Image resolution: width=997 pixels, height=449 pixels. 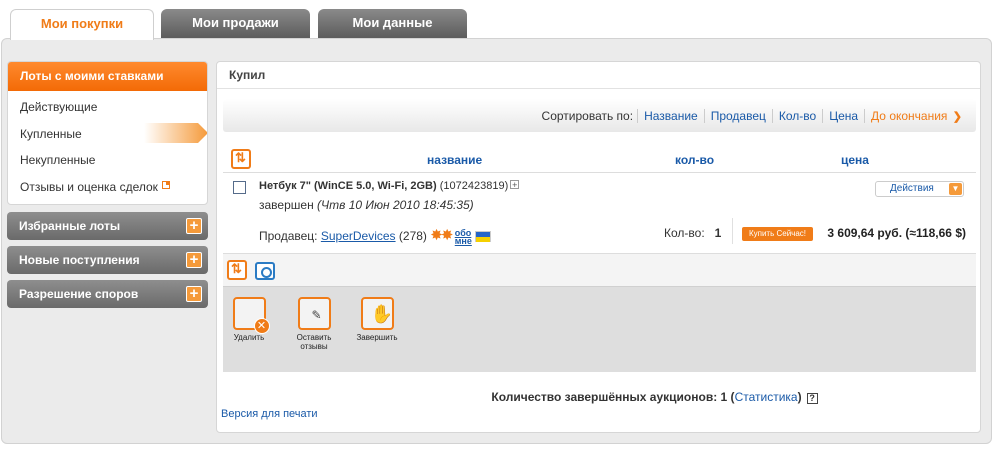 I want to click on seller-link: SuperDevices, so click(x=358, y=236).